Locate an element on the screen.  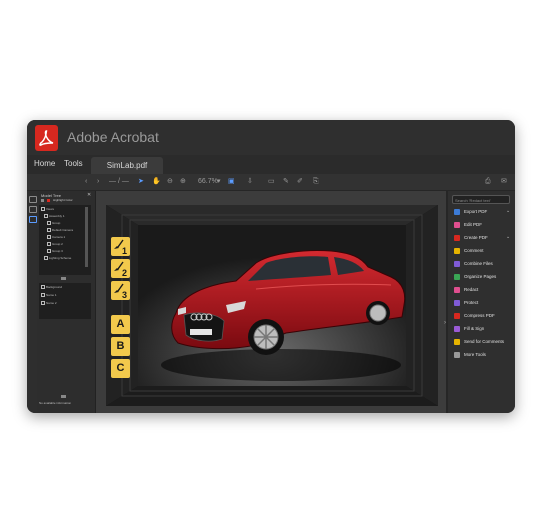
model-tree-toolbar: Highlight Color is located at coordinates (66, 201).